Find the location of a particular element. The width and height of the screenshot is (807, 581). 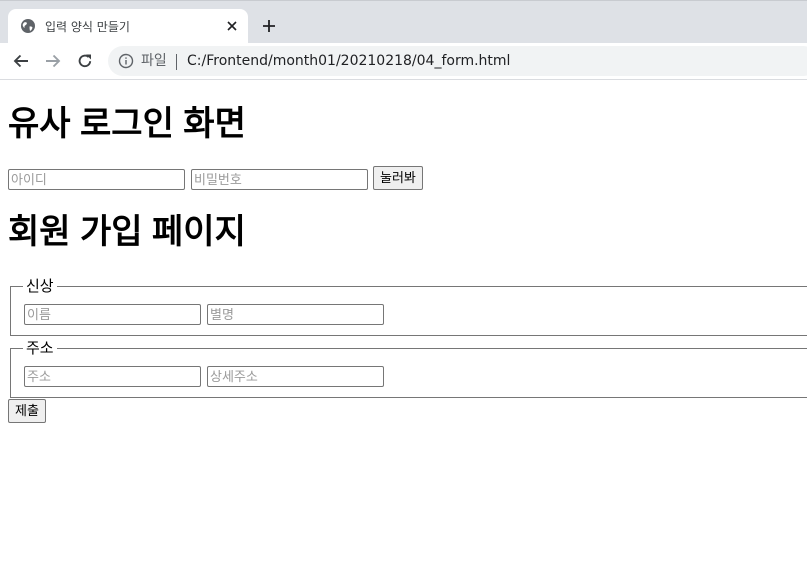

login-heading: 유사 로그인 화면 is located at coordinates (127, 124).